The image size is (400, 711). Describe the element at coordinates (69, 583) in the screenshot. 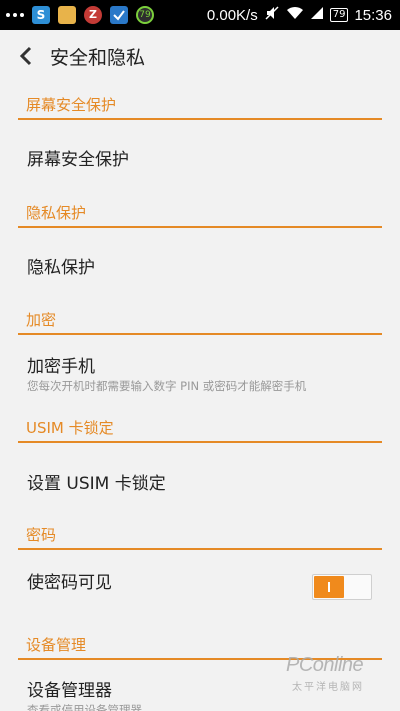

I see `item-title: 使密码可见` at that location.